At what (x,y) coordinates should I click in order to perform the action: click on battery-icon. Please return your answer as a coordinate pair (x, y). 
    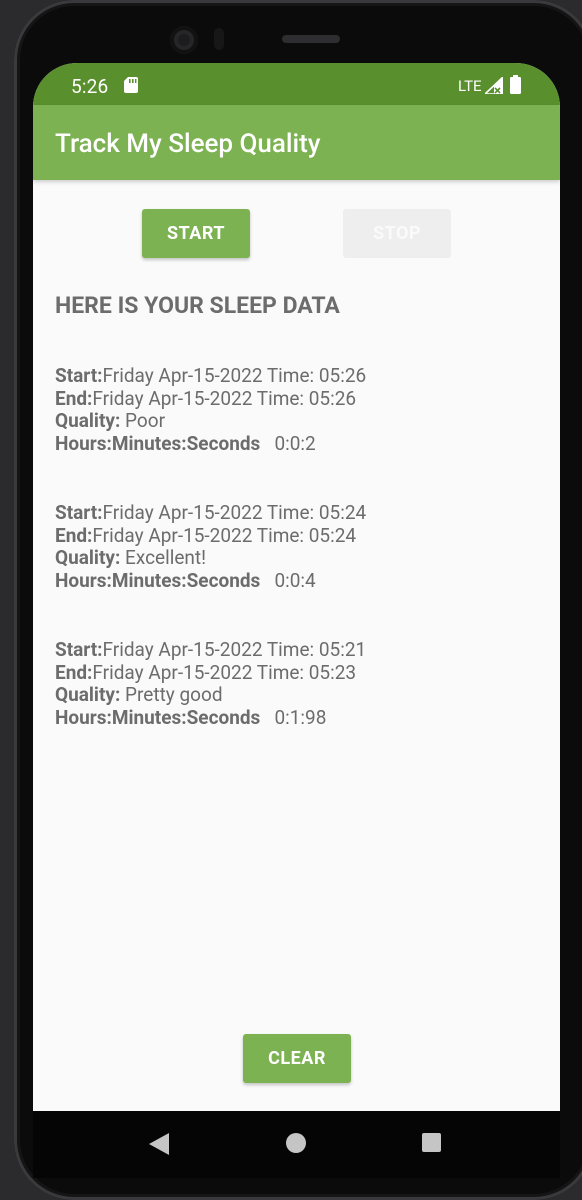
    Looking at the image, I should click on (515, 86).